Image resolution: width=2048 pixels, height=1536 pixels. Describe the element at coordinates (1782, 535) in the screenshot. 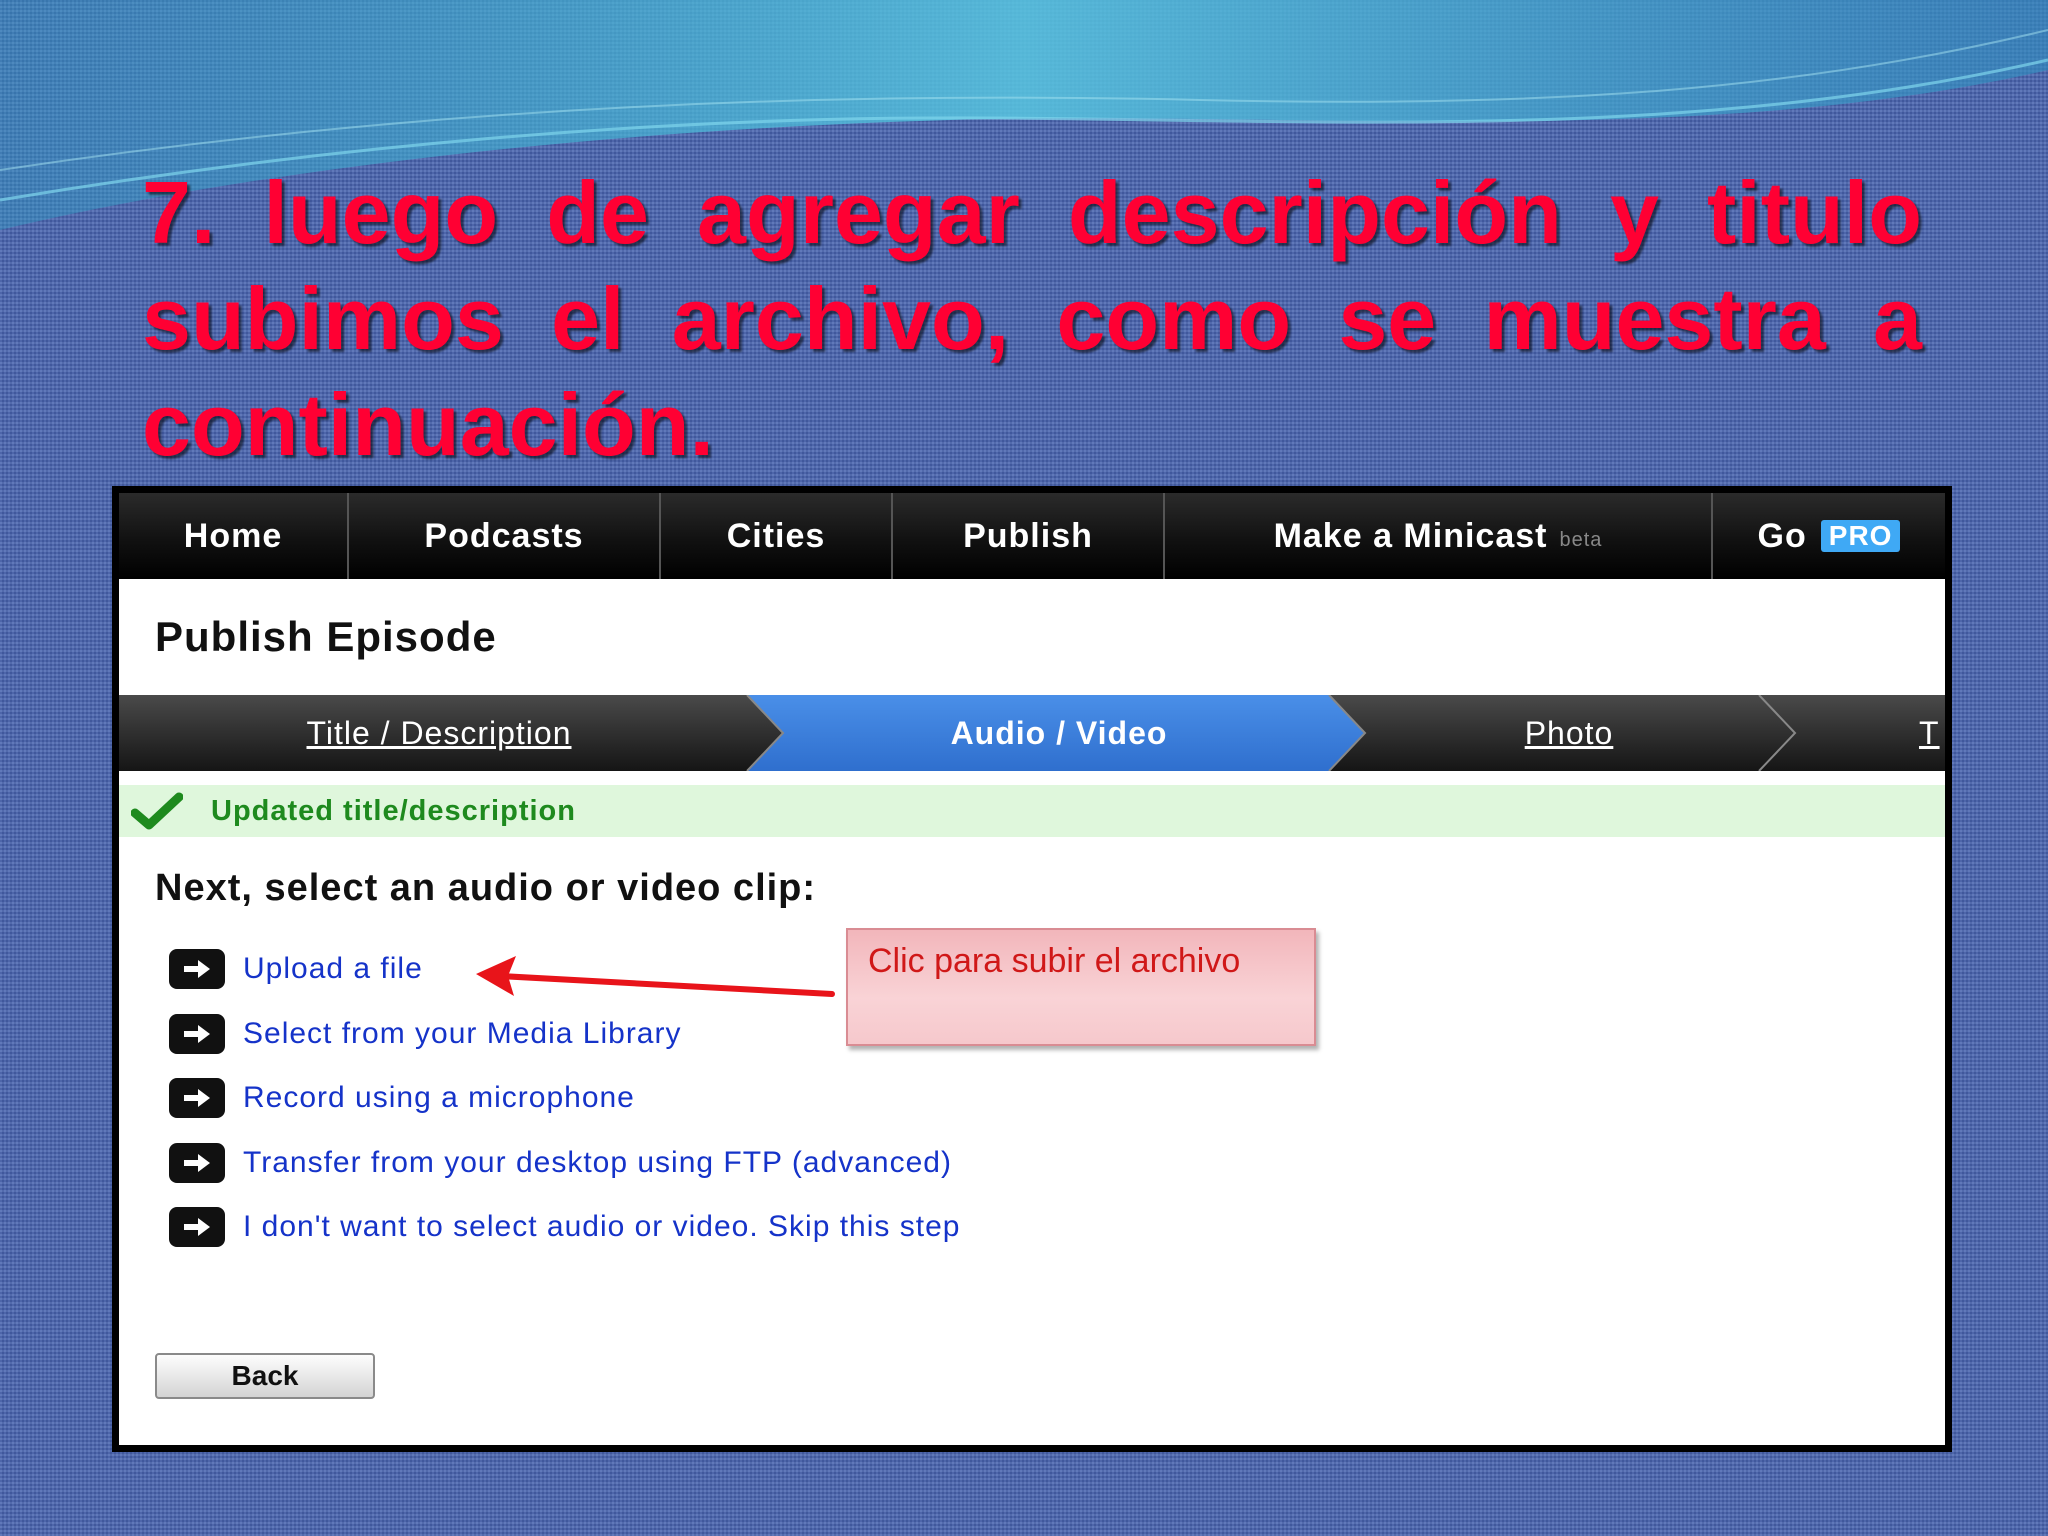

I see `nav-go-label: Go` at that location.